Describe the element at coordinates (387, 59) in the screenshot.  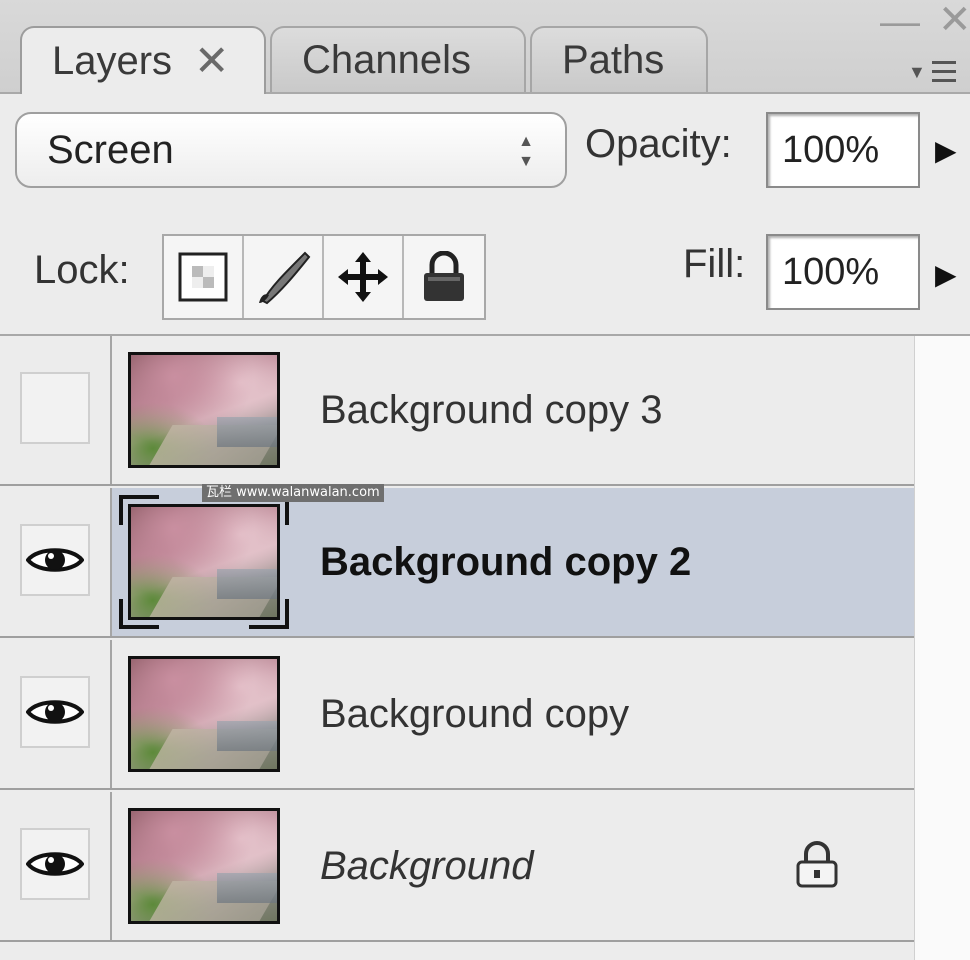
I see `tab-channels-label: Channels` at that location.